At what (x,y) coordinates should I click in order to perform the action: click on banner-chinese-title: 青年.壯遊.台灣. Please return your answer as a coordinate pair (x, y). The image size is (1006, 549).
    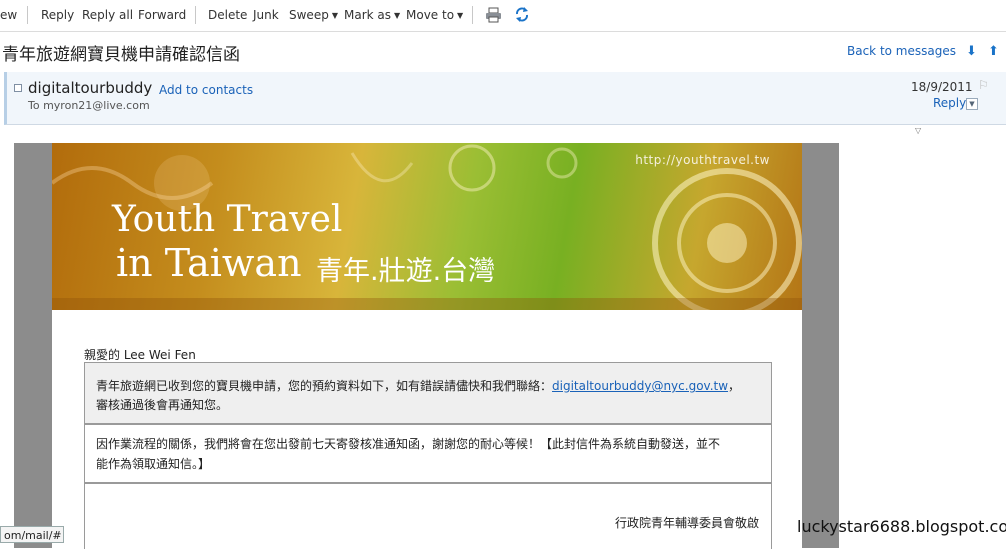
    Looking at the image, I should click on (406, 271).